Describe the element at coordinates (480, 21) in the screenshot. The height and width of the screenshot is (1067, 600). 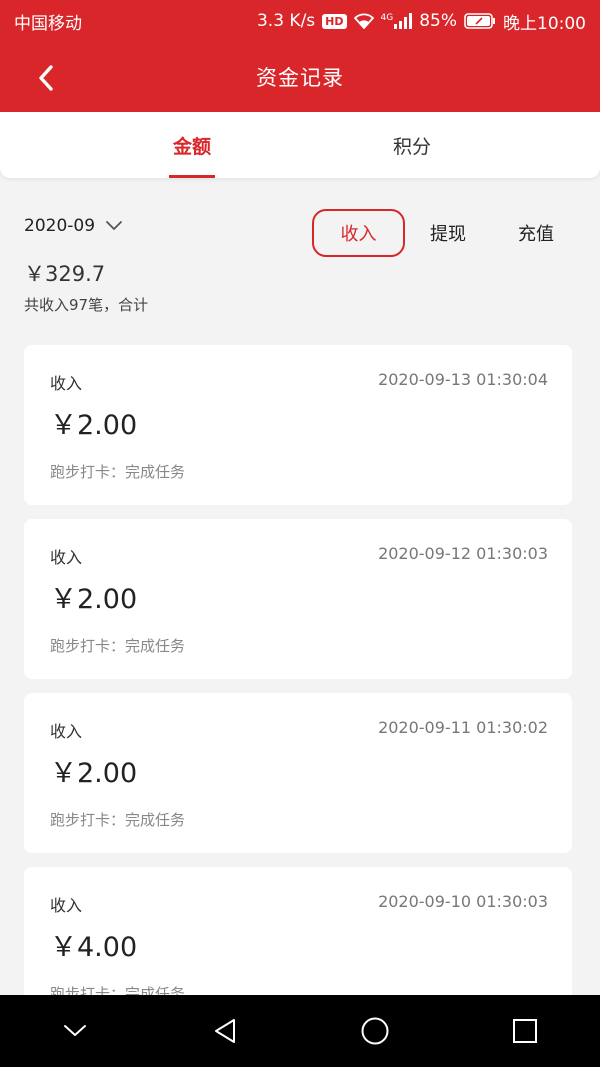
I see `battery-icon` at that location.